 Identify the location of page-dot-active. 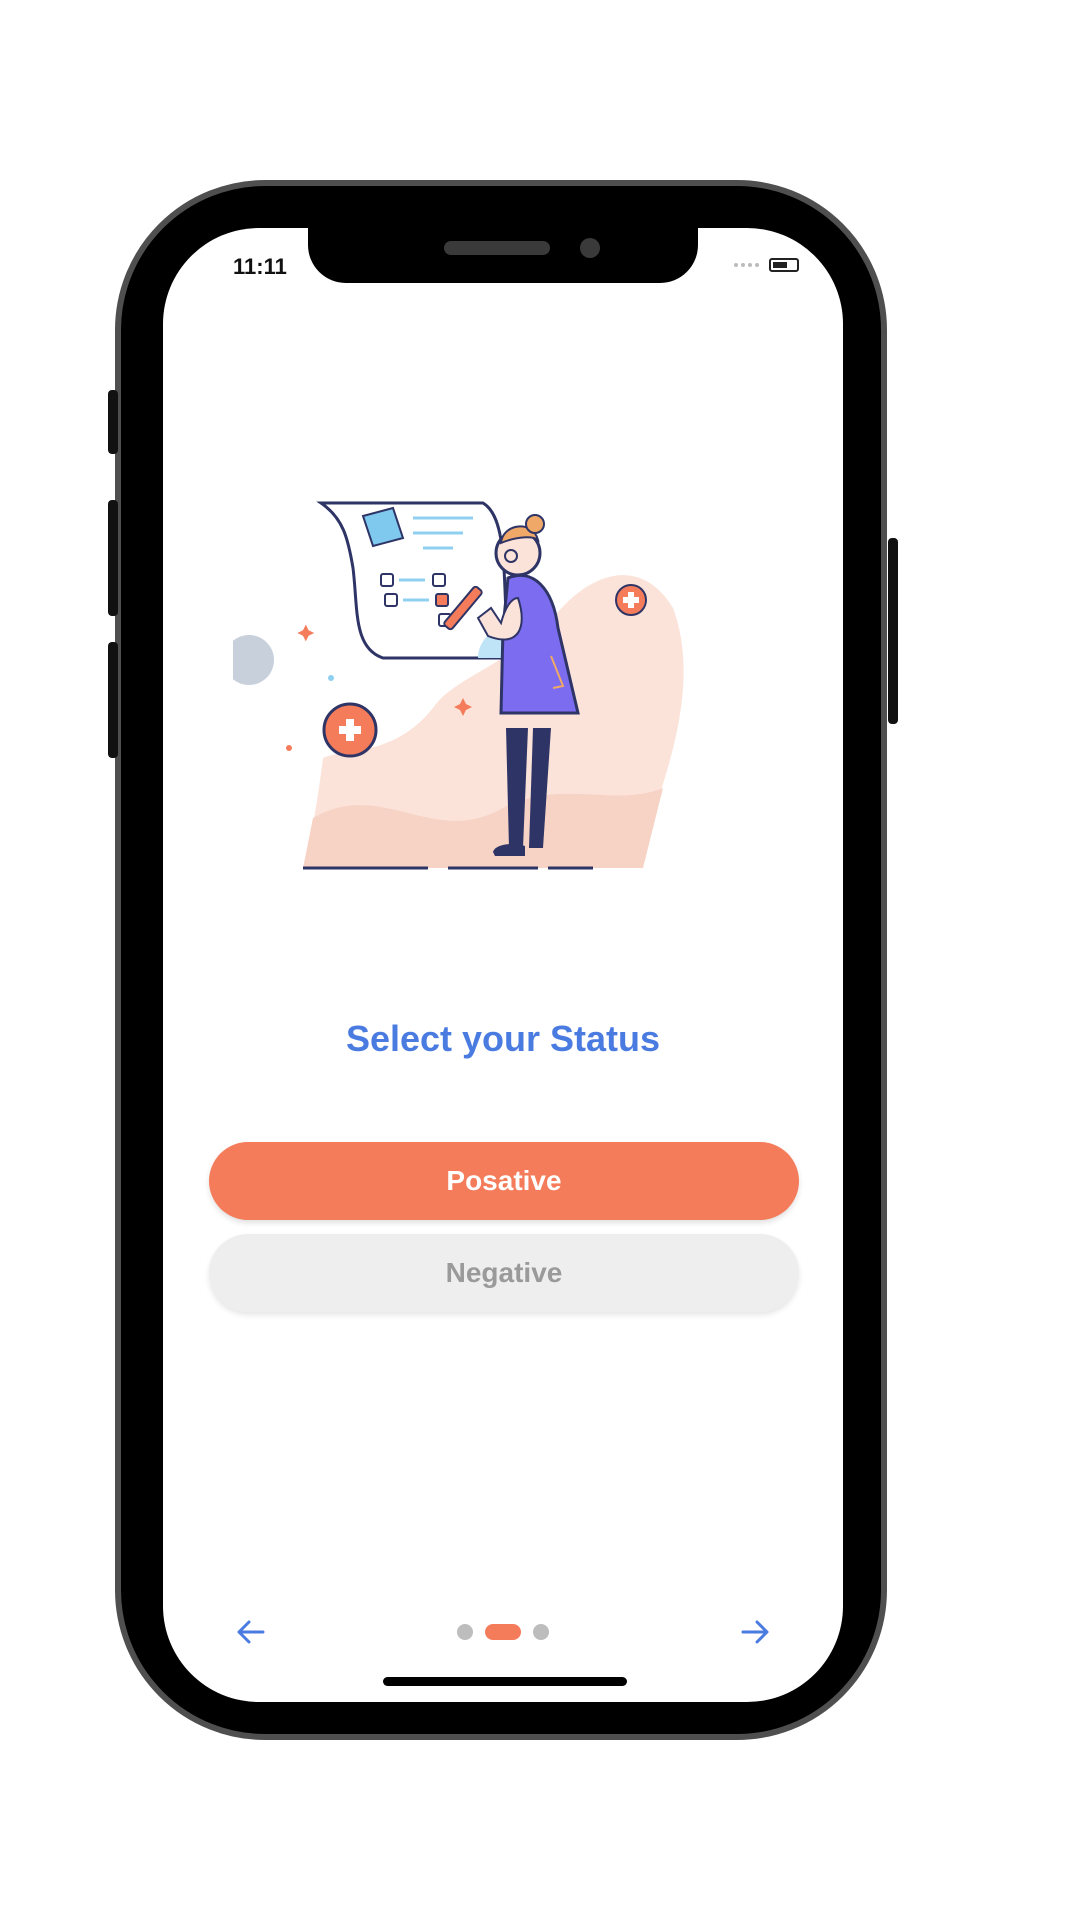
(503, 1632).